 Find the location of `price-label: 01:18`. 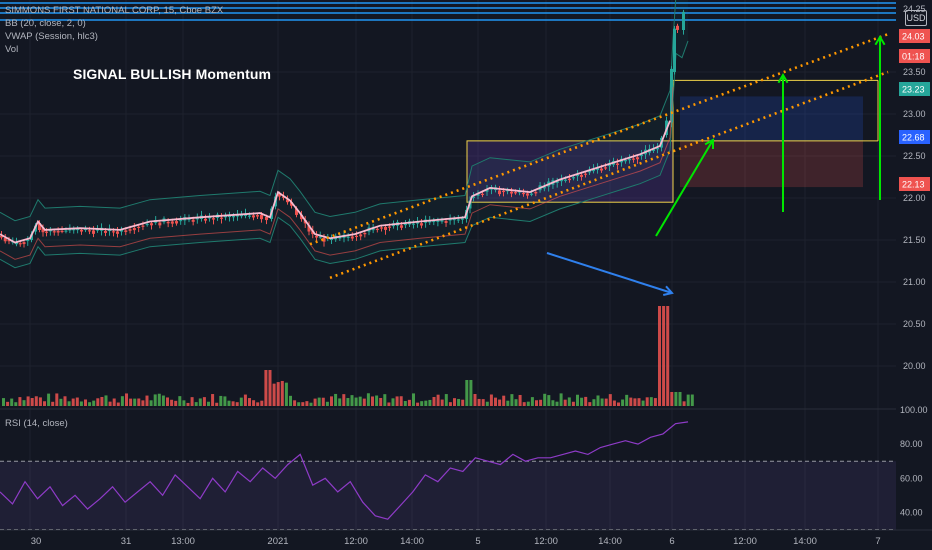

price-label: 01:18 is located at coordinates (913, 57).